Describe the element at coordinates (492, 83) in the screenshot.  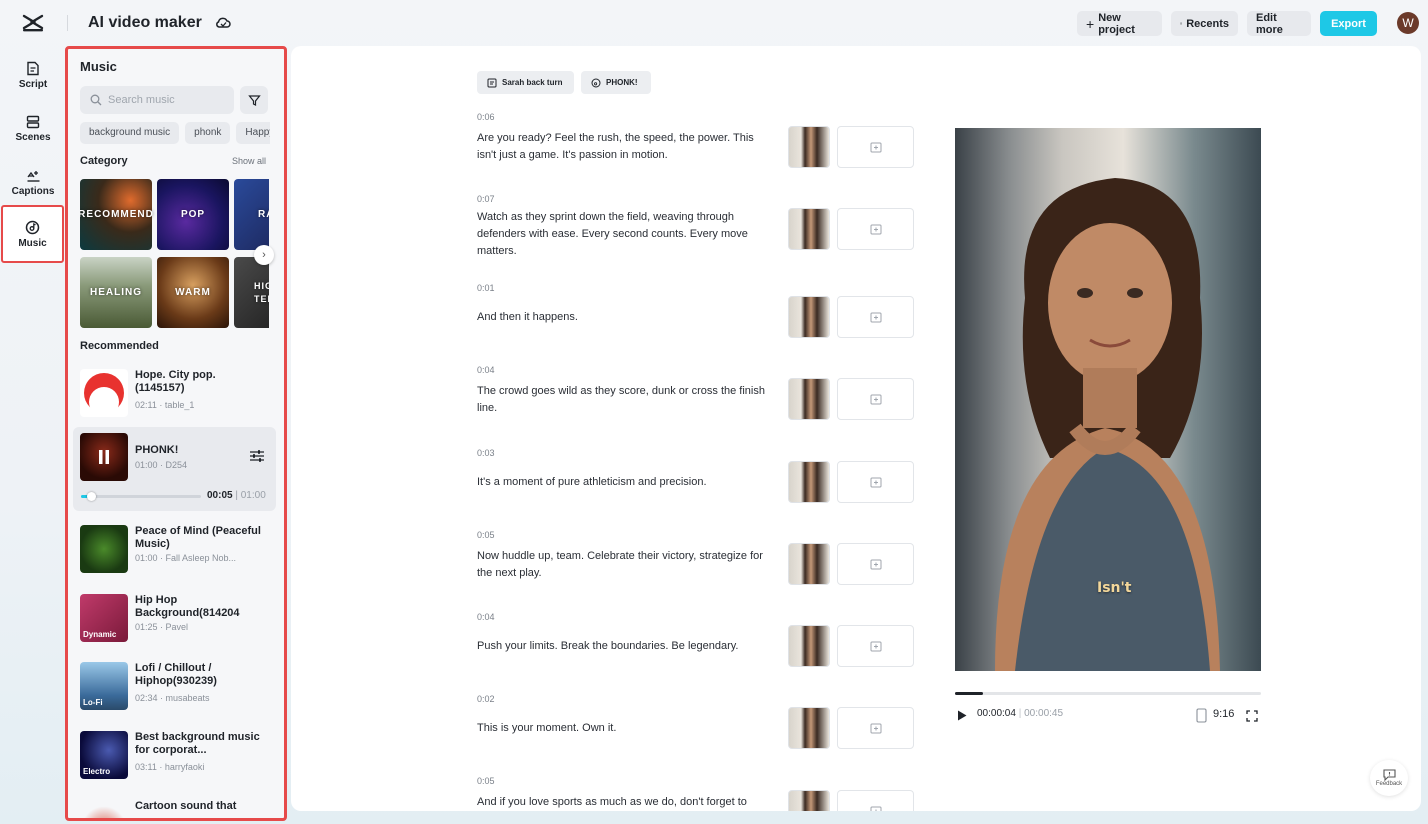
I see `script-icon` at that location.